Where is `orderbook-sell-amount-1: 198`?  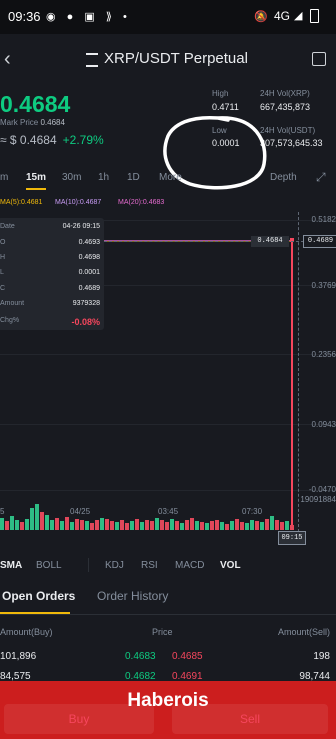 orderbook-sell-amount-1: 198 is located at coordinates (321, 656).